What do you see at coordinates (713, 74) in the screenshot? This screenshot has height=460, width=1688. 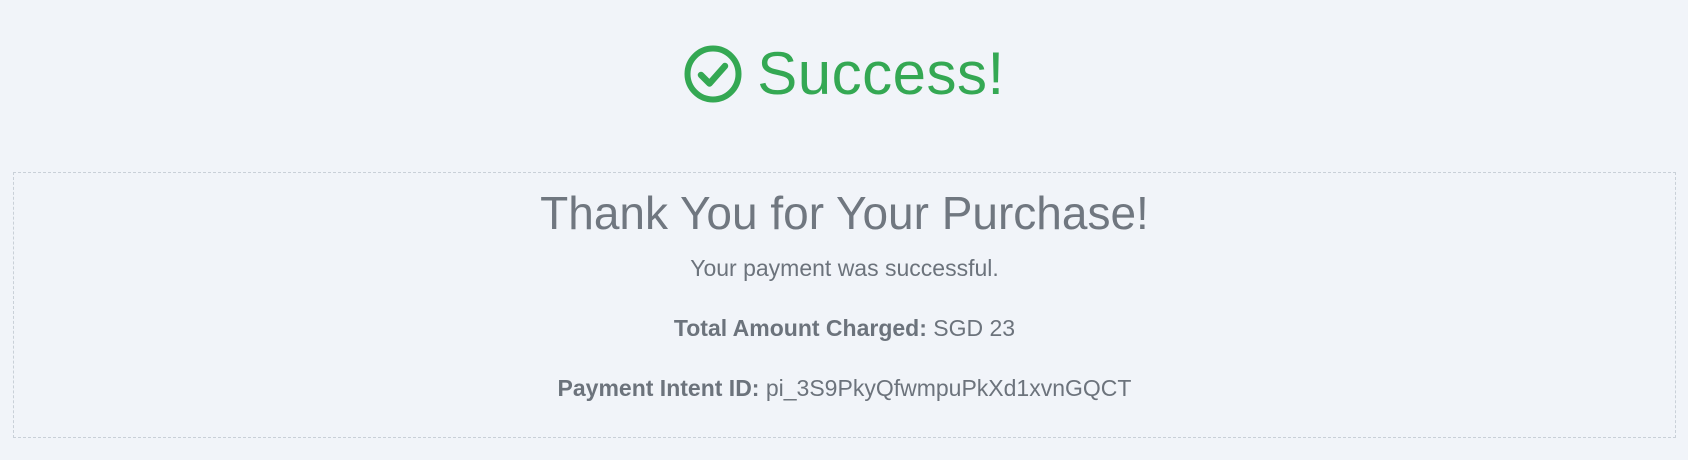 I see `check-circle-icon` at bounding box center [713, 74].